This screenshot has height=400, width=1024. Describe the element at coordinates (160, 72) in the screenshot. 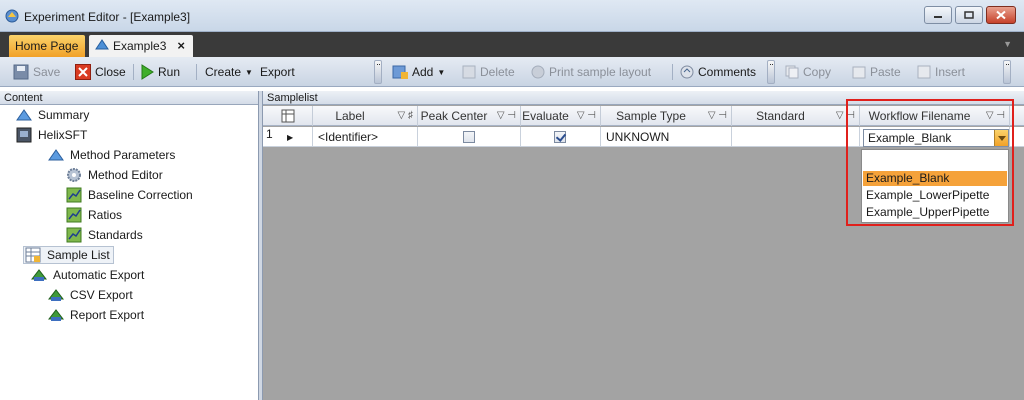

I see `run-button: Run` at that location.